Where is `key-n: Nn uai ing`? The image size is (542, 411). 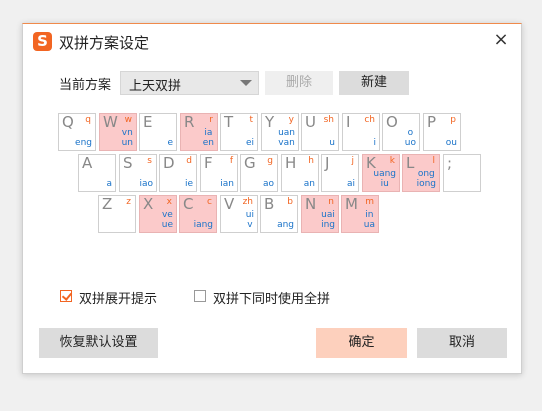
key-n: Nn uai ing is located at coordinates (320, 214).